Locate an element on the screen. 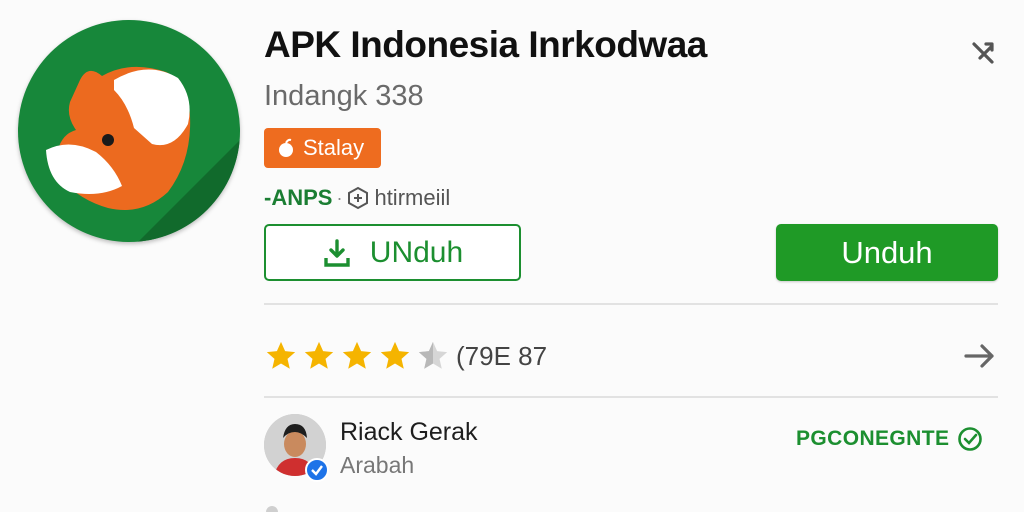 The height and width of the screenshot is (512, 1024). download-button-label: Unduh is located at coordinates (887, 252).